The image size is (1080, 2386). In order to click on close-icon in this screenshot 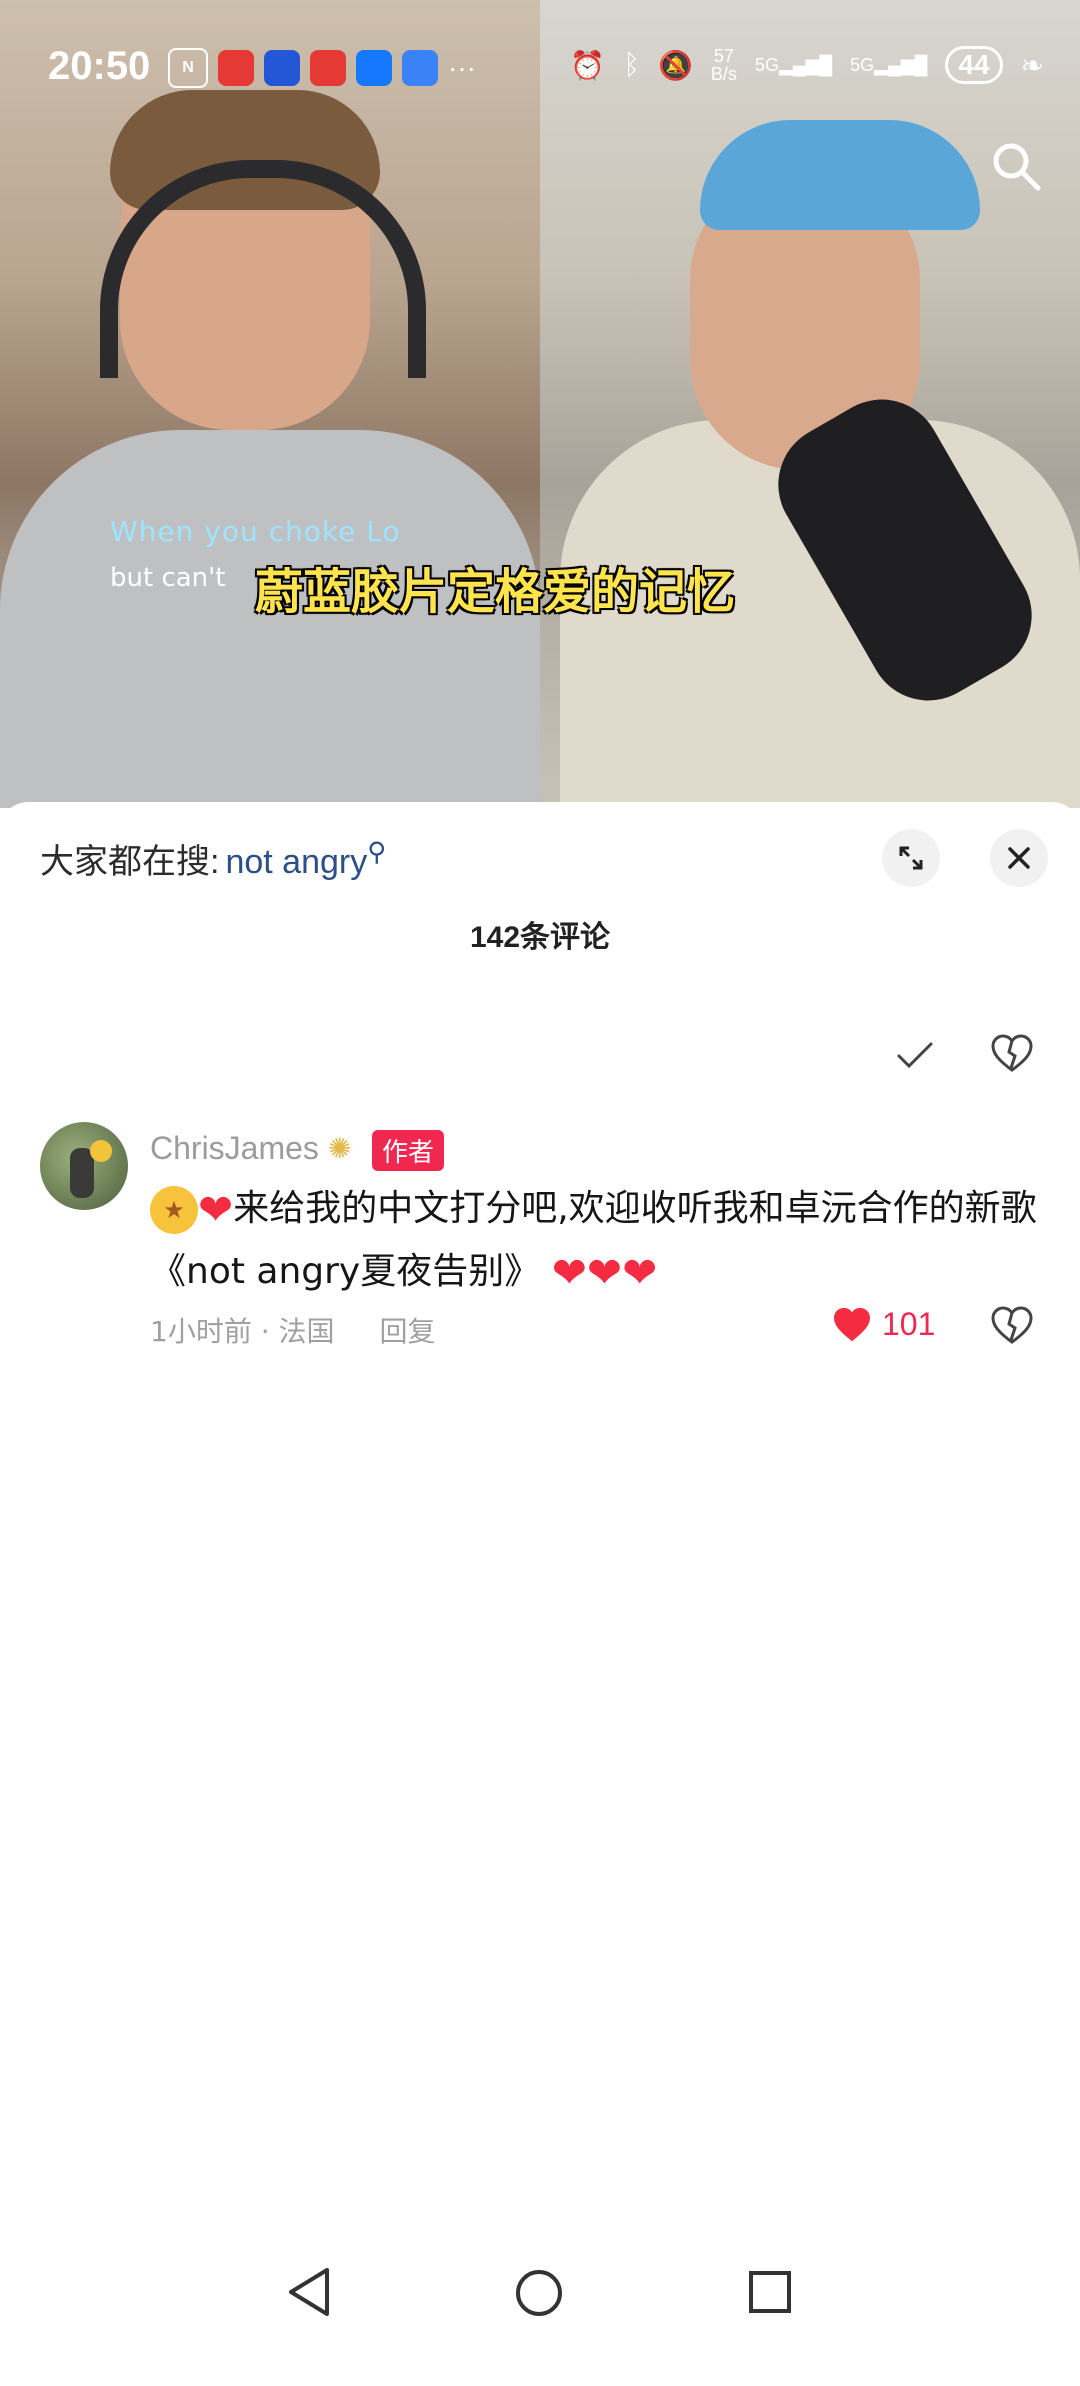, I will do `click(1019, 858)`.